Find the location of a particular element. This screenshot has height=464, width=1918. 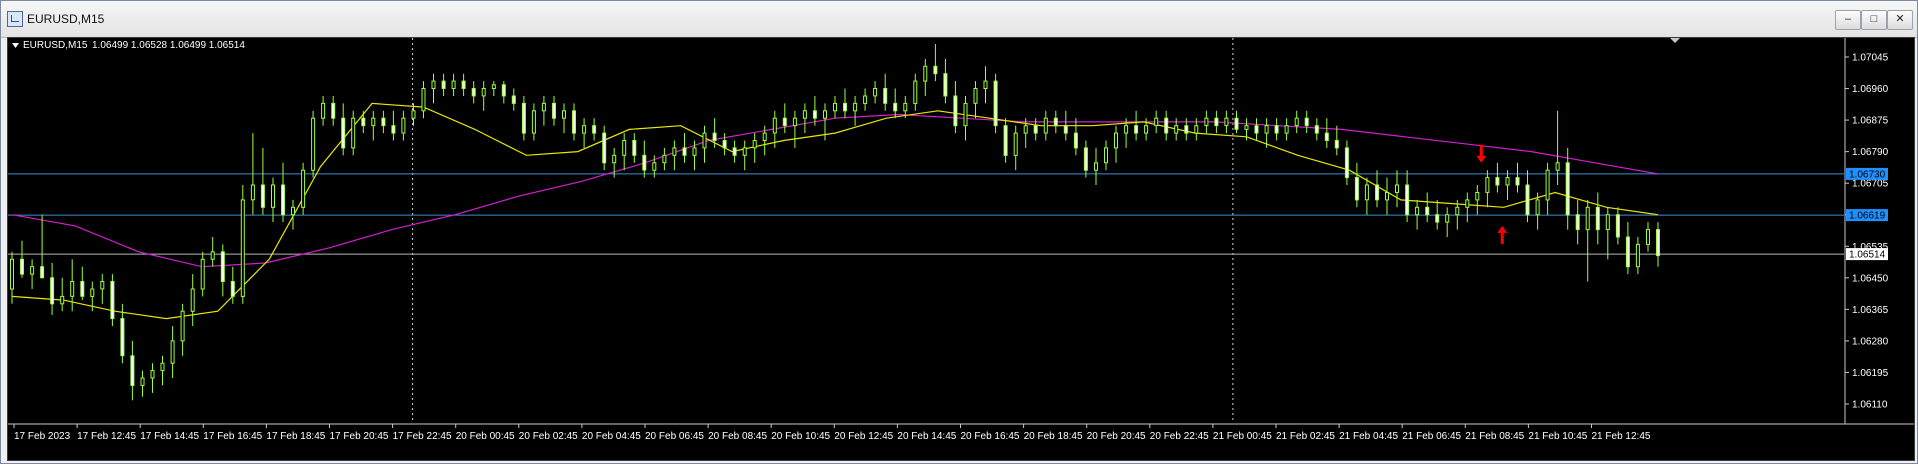

time-label: 21 Feb 02:45 is located at coordinates (1305, 436).